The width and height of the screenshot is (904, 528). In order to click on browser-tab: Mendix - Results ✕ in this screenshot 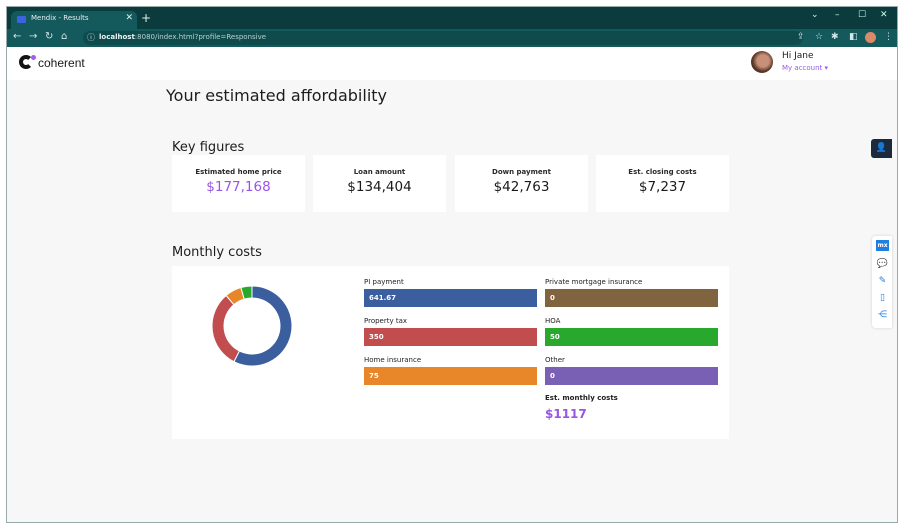, I will do `click(74, 20)`.